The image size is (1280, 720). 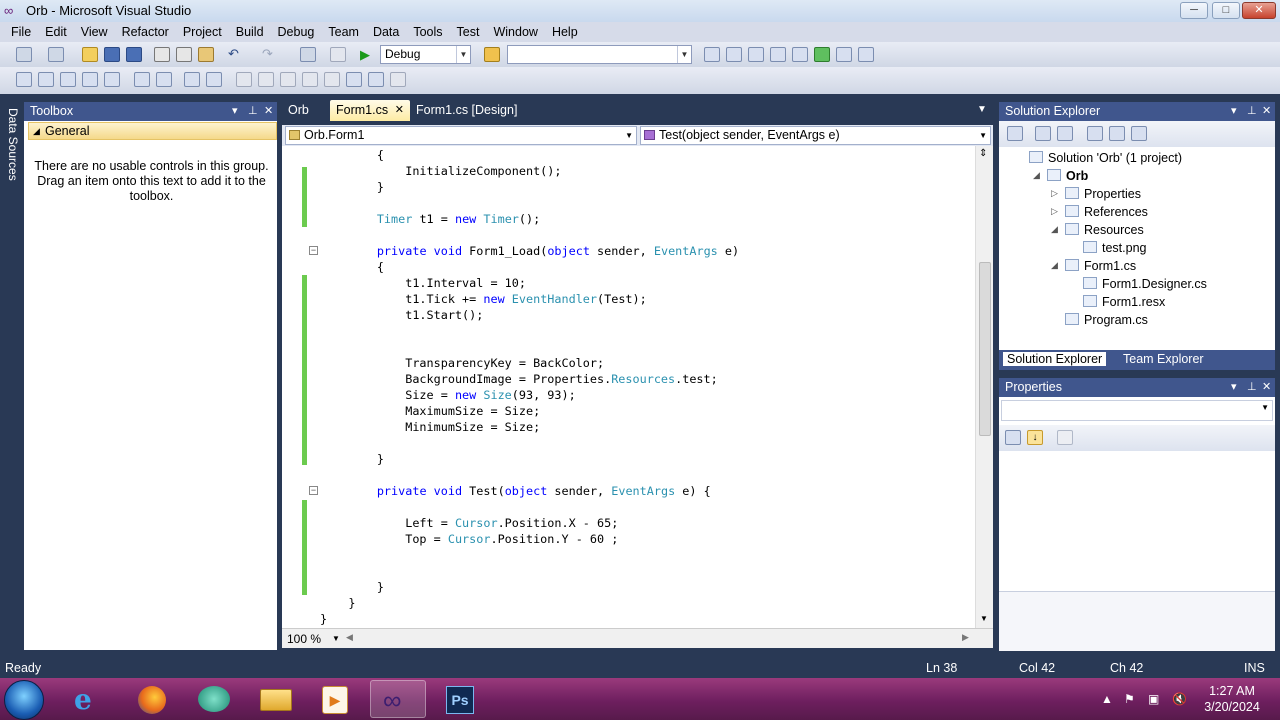 What do you see at coordinates (468, 32) in the screenshot?
I see `menu-test: Test` at bounding box center [468, 32].